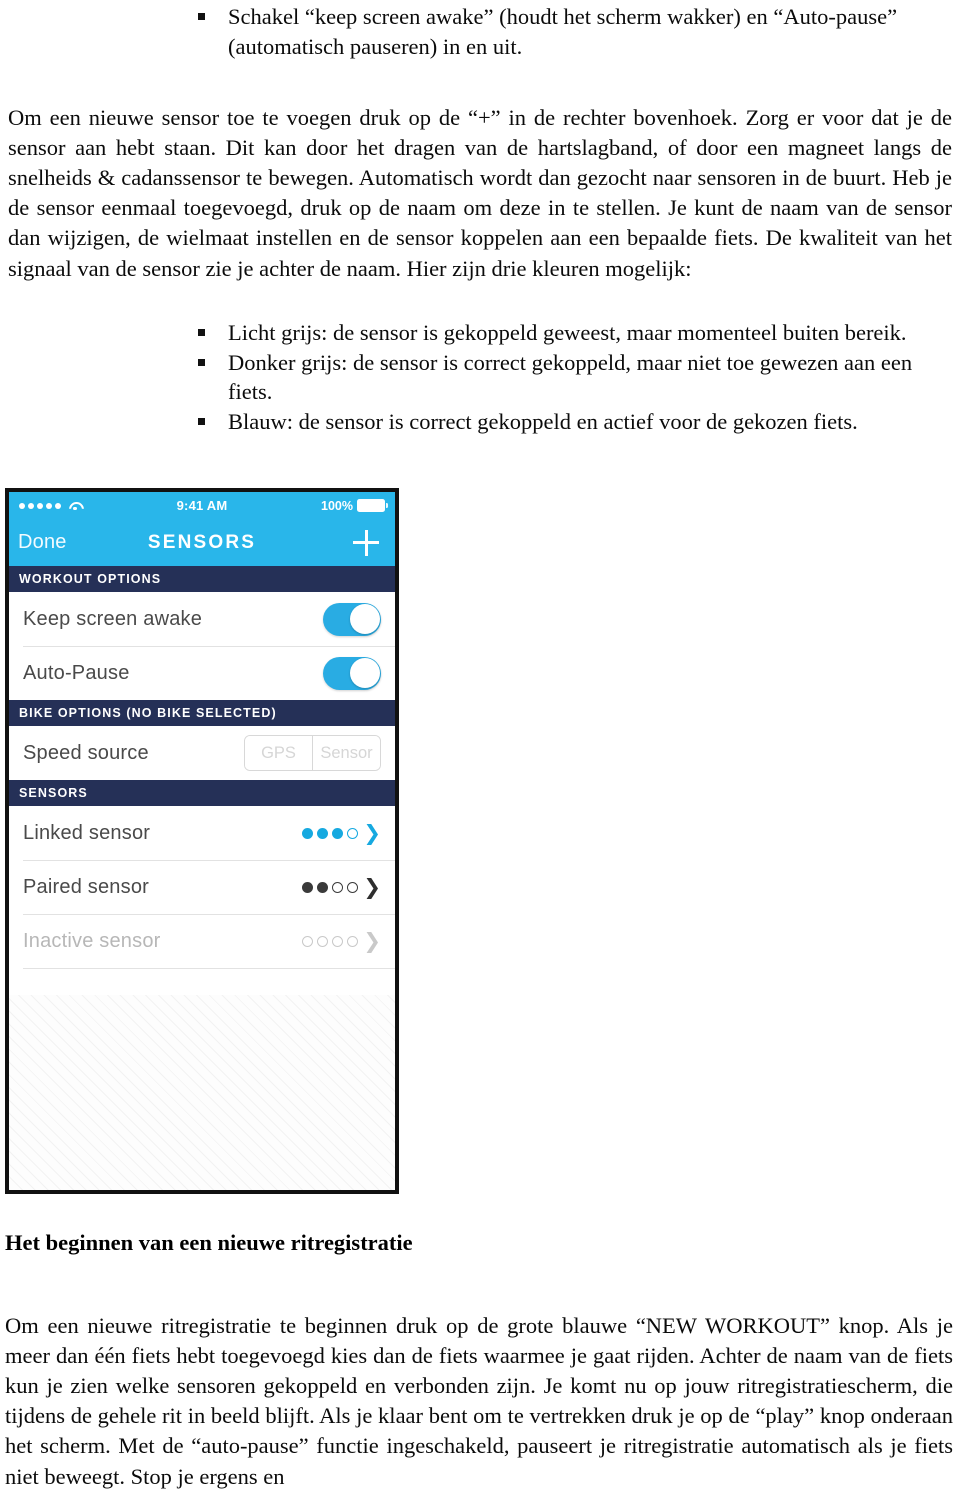  I want to click on segment-gps: GPS, so click(278, 753).